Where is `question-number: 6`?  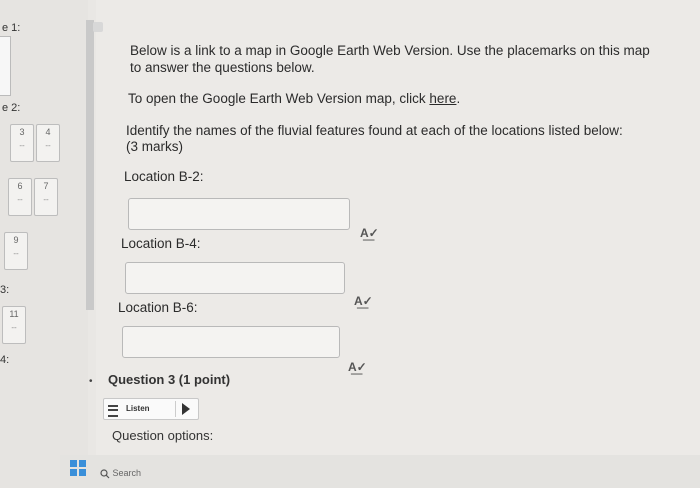 question-number: 6 is located at coordinates (20, 186).